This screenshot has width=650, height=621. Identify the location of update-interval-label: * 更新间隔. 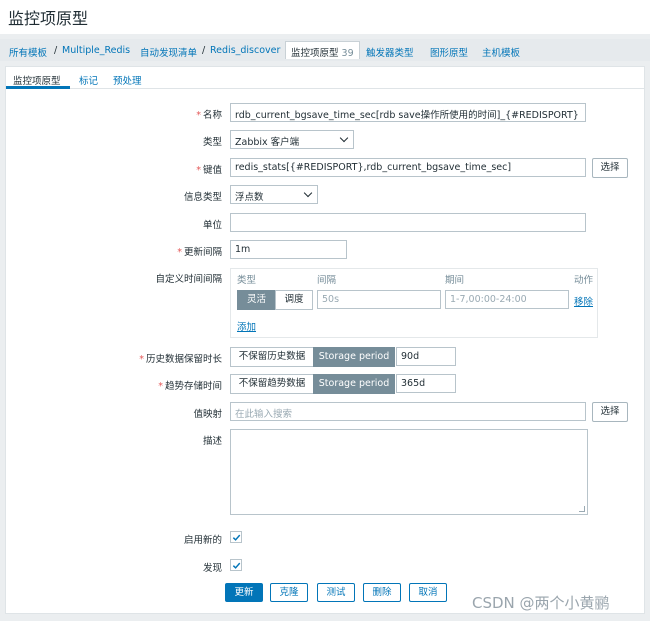
(199, 252).